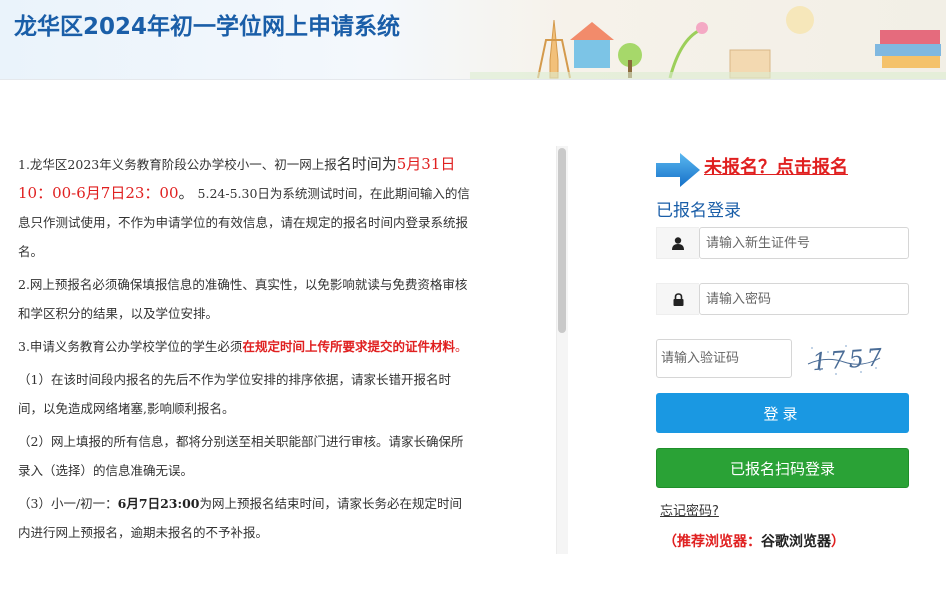 The image size is (946, 589). I want to click on scan-login-button: 已报名扫码登录, so click(782, 468).